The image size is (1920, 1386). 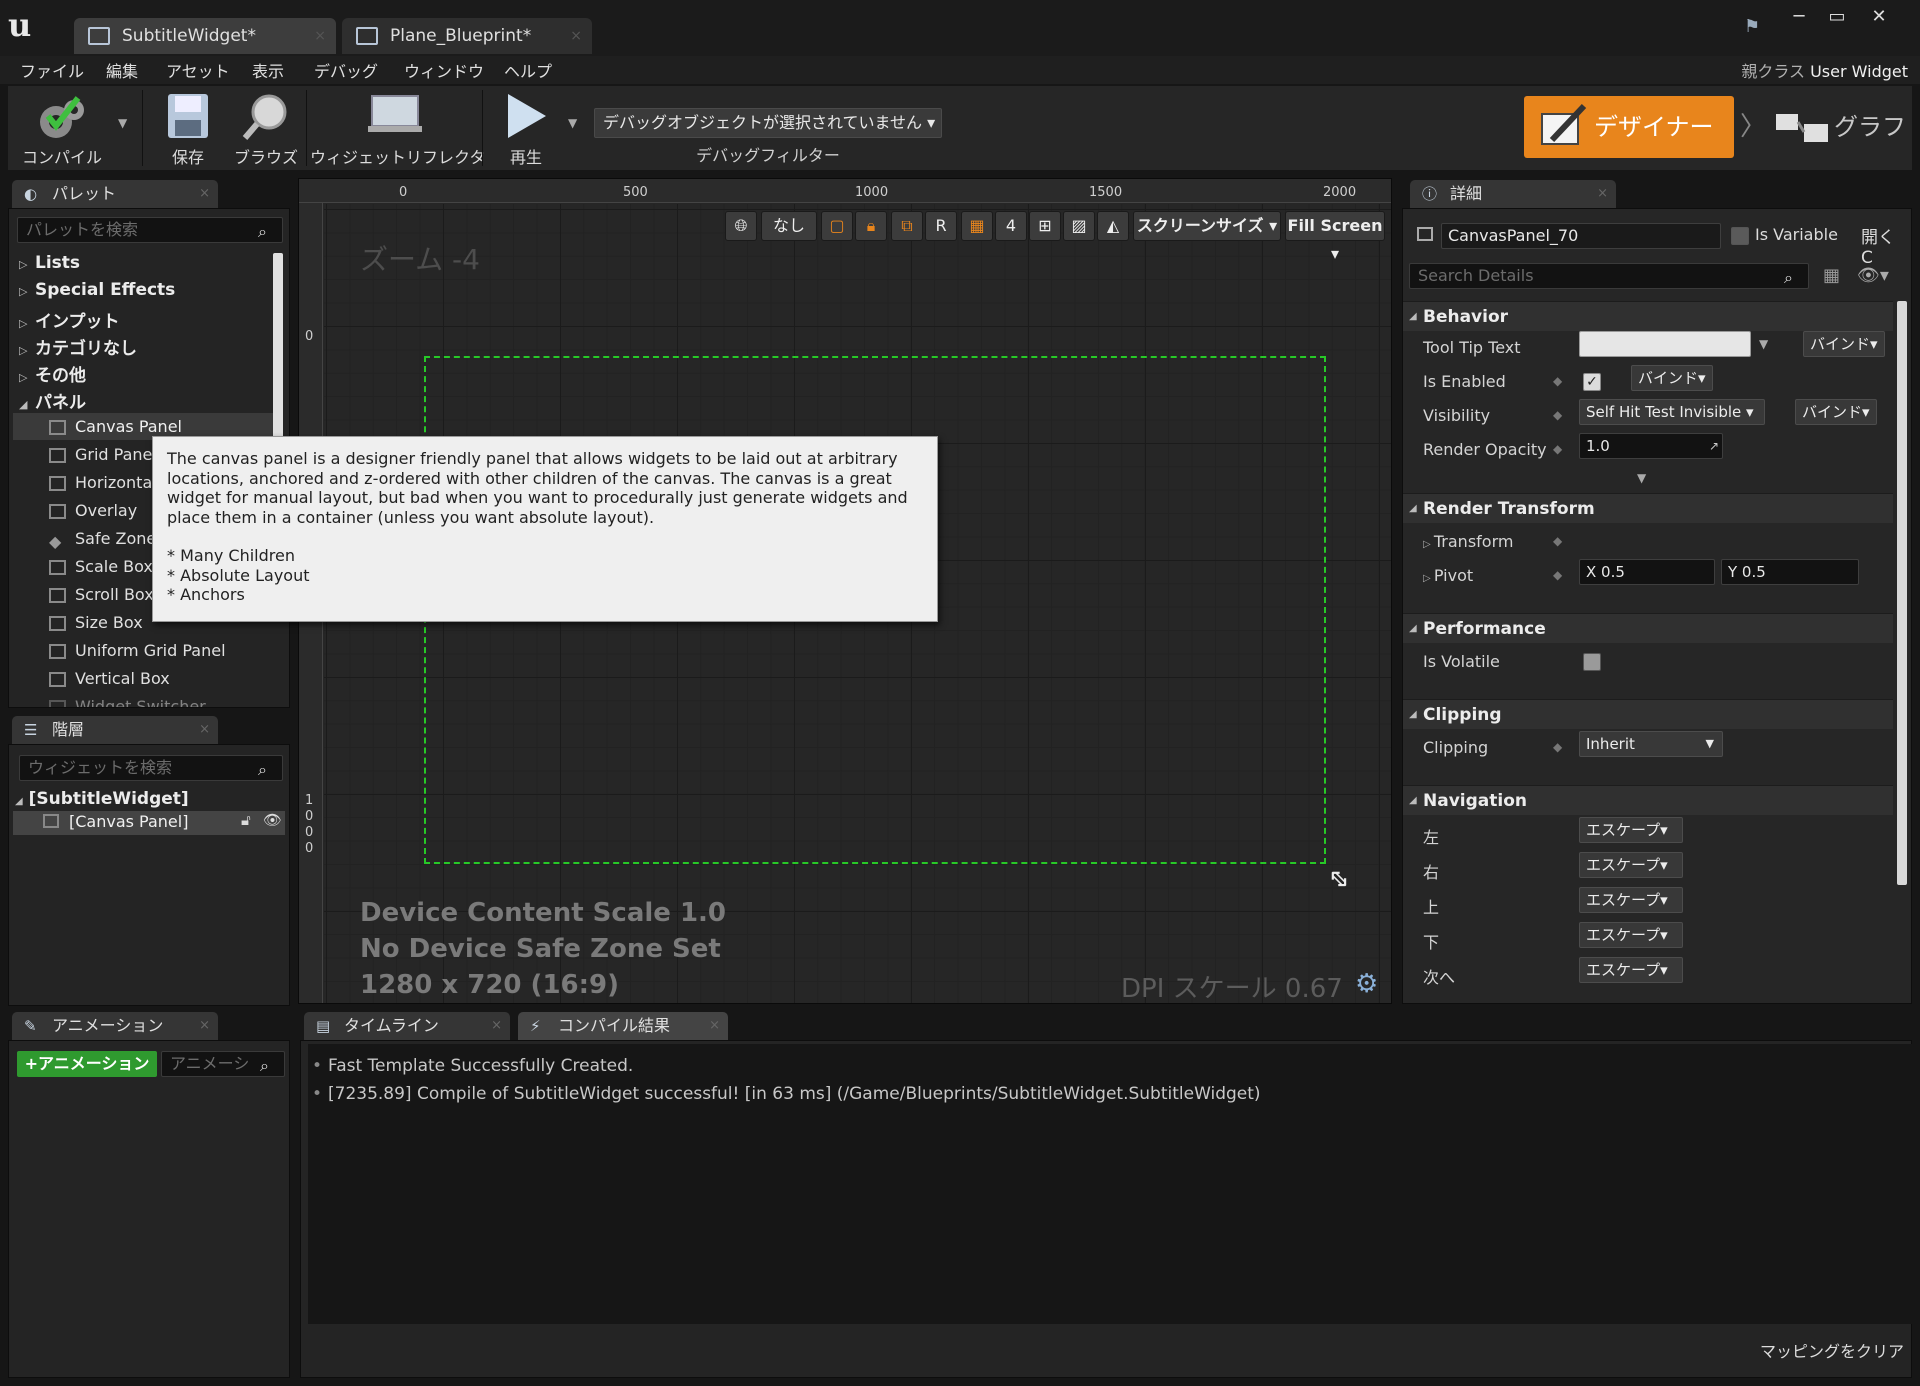 What do you see at coordinates (346, 70) in the screenshot?
I see `menu-debug: デバッグ` at bounding box center [346, 70].